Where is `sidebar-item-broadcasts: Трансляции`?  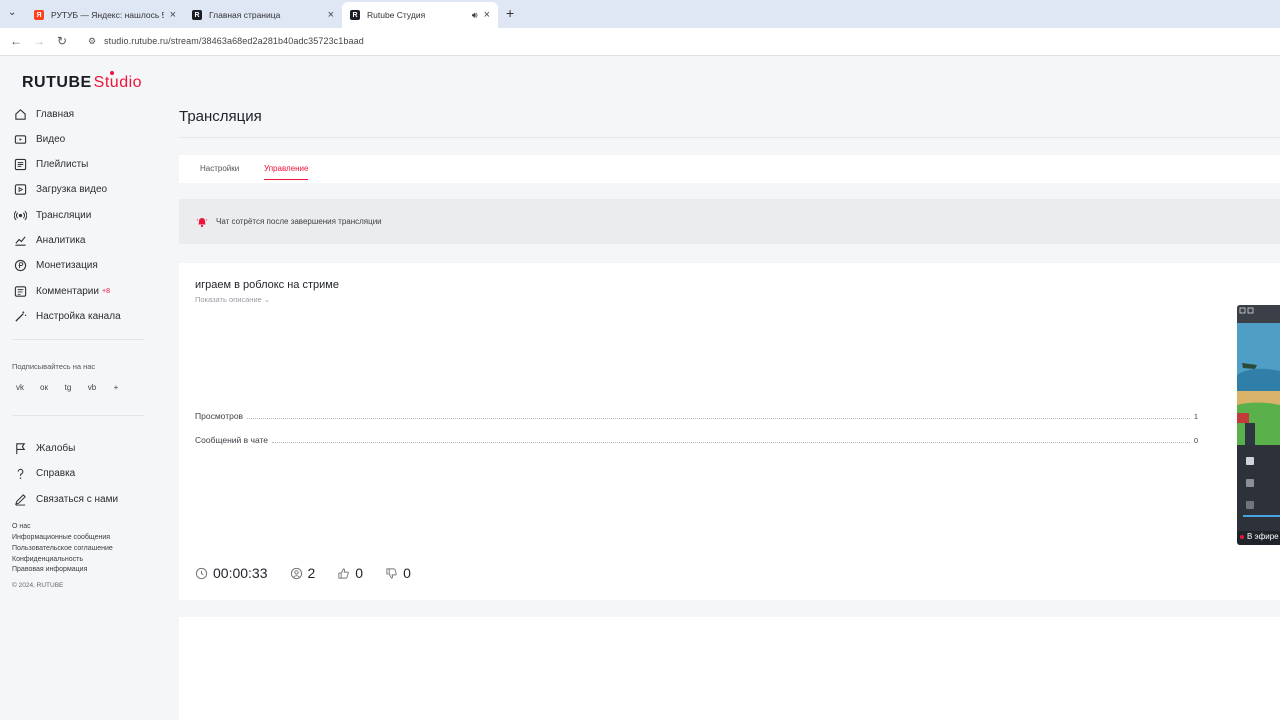
sidebar-item-broadcasts: Трансляции is located at coordinates (51, 215).